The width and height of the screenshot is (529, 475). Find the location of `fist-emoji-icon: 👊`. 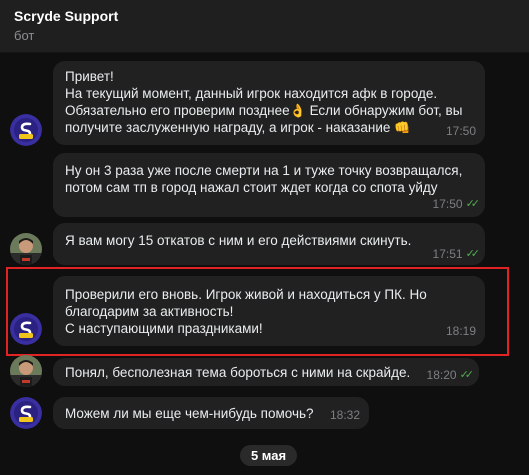

fist-emoji-icon: 👊 is located at coordinates (402, 127).